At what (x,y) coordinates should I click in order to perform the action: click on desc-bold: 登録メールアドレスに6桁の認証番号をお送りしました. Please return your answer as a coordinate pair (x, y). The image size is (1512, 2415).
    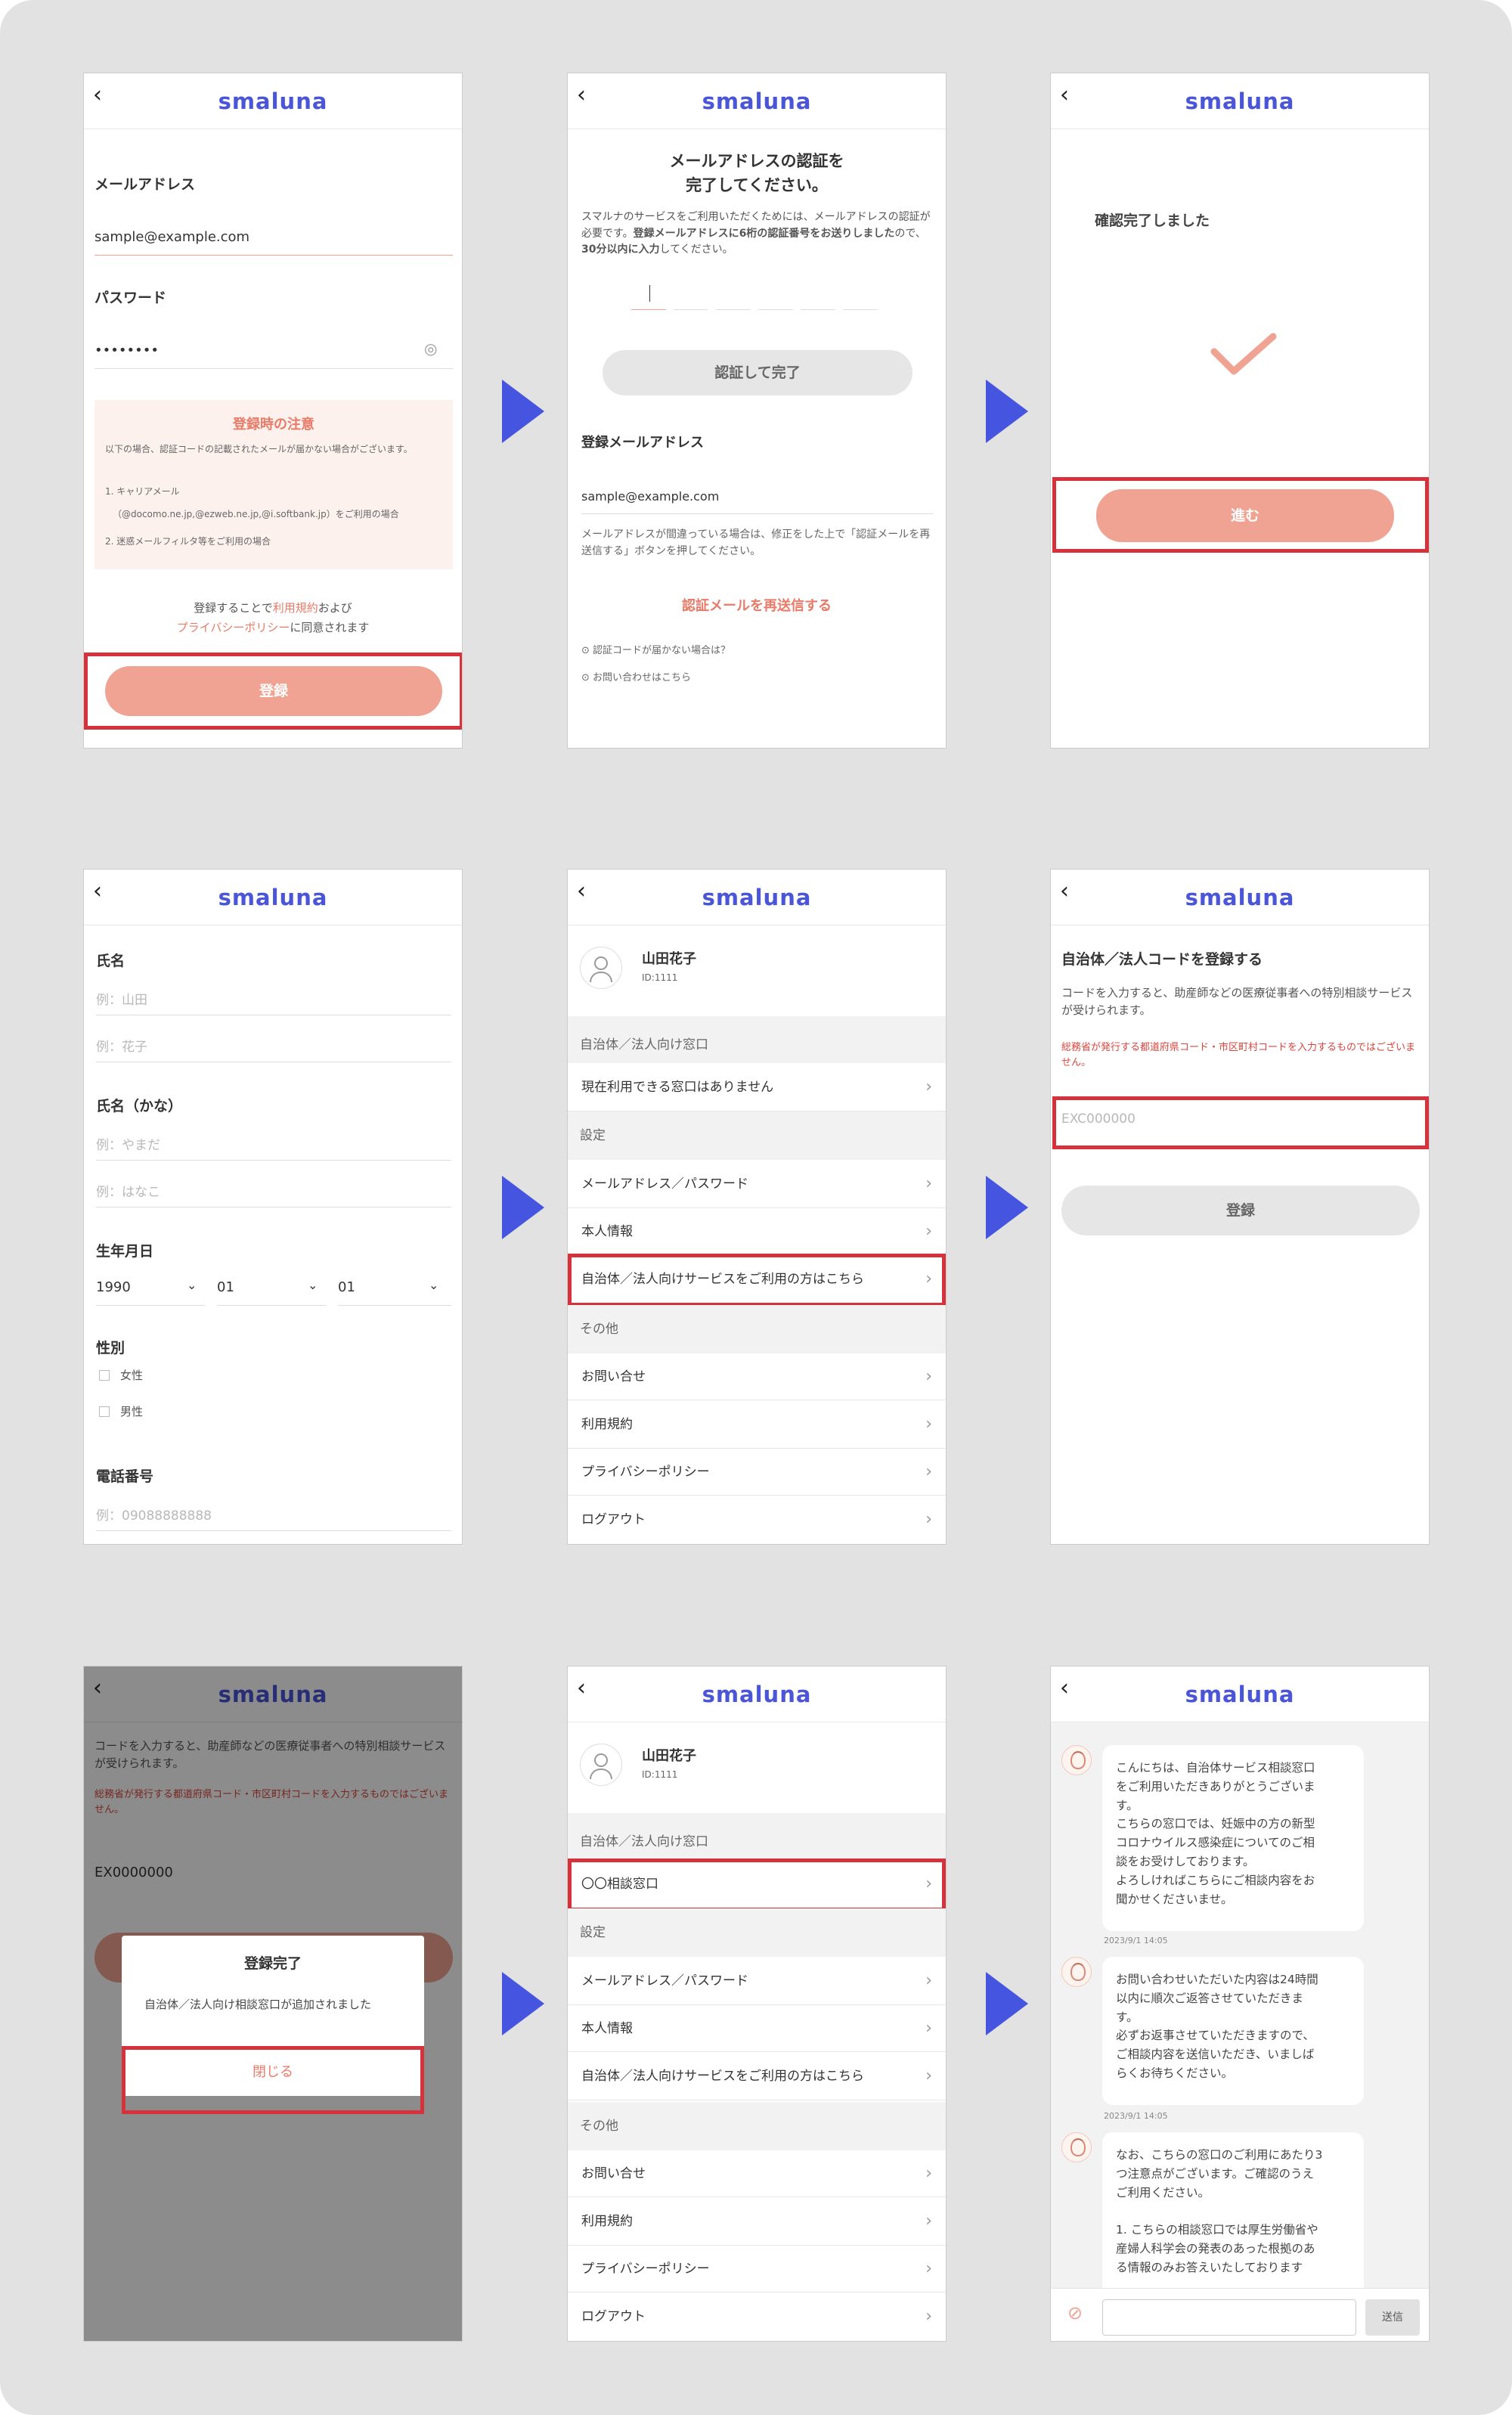
    Looking at the image, I should click on (764, 233).